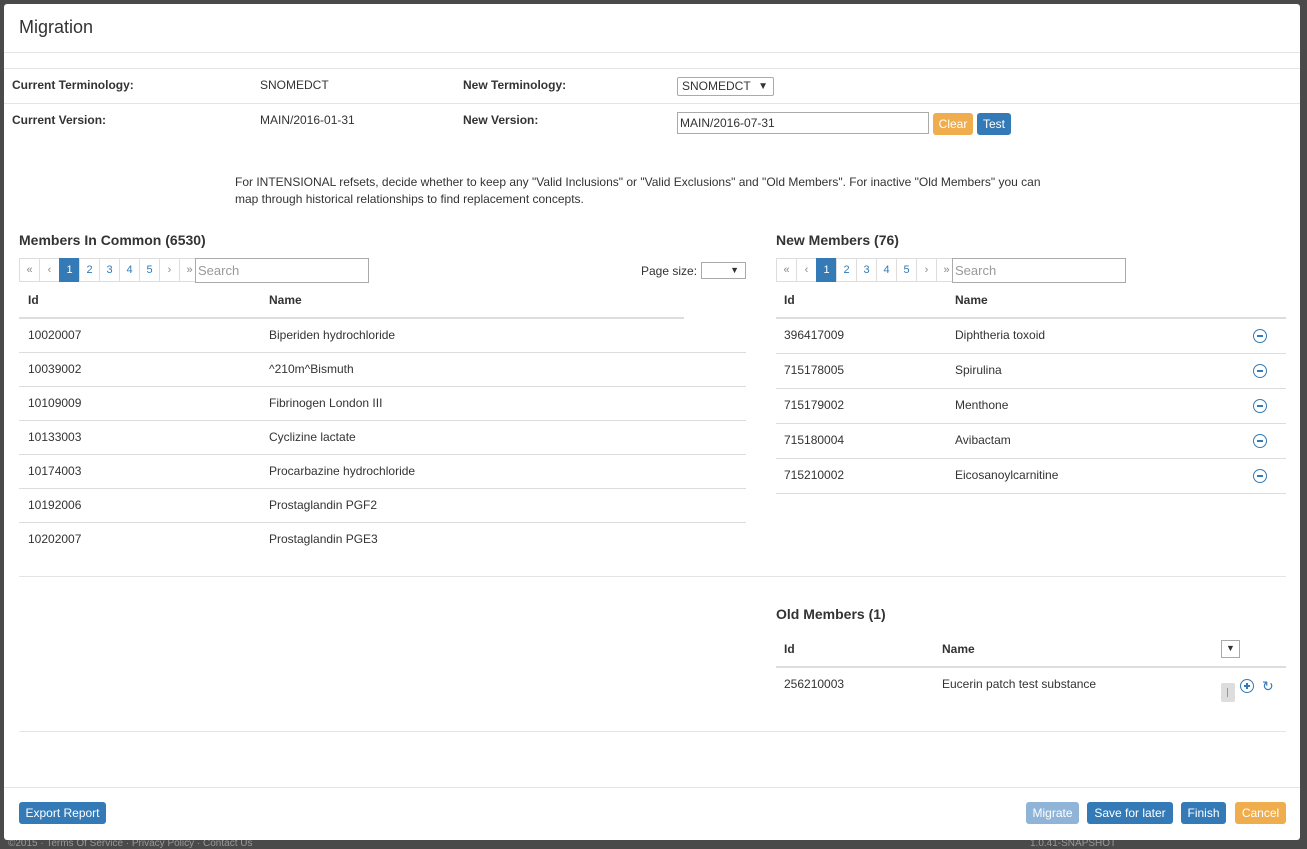 The height and width of the screenshot is (849, 1307). I want to click on common-row-id: 10133003, so click(55, 437).